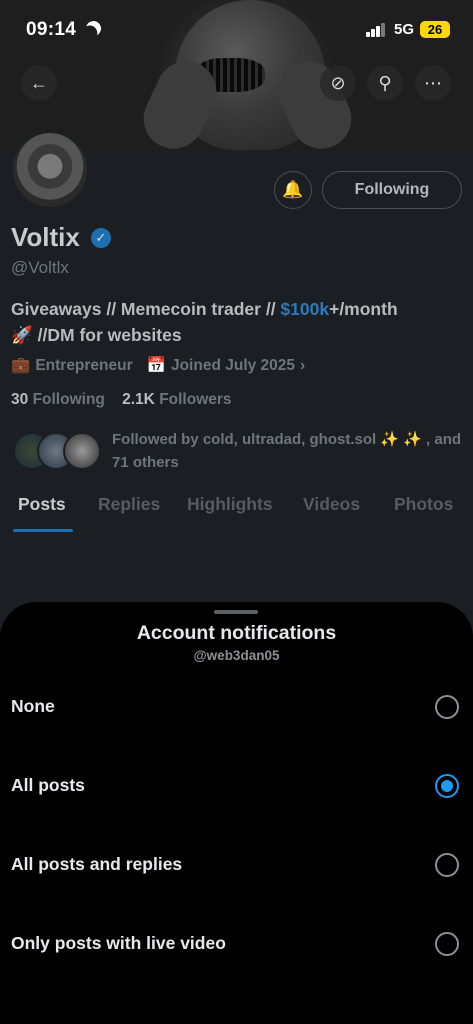  What do you see at coordinates (447, 865) in the screenshot?
I see `radio-all-posts-and-replies` at bounding box center [447, 865].